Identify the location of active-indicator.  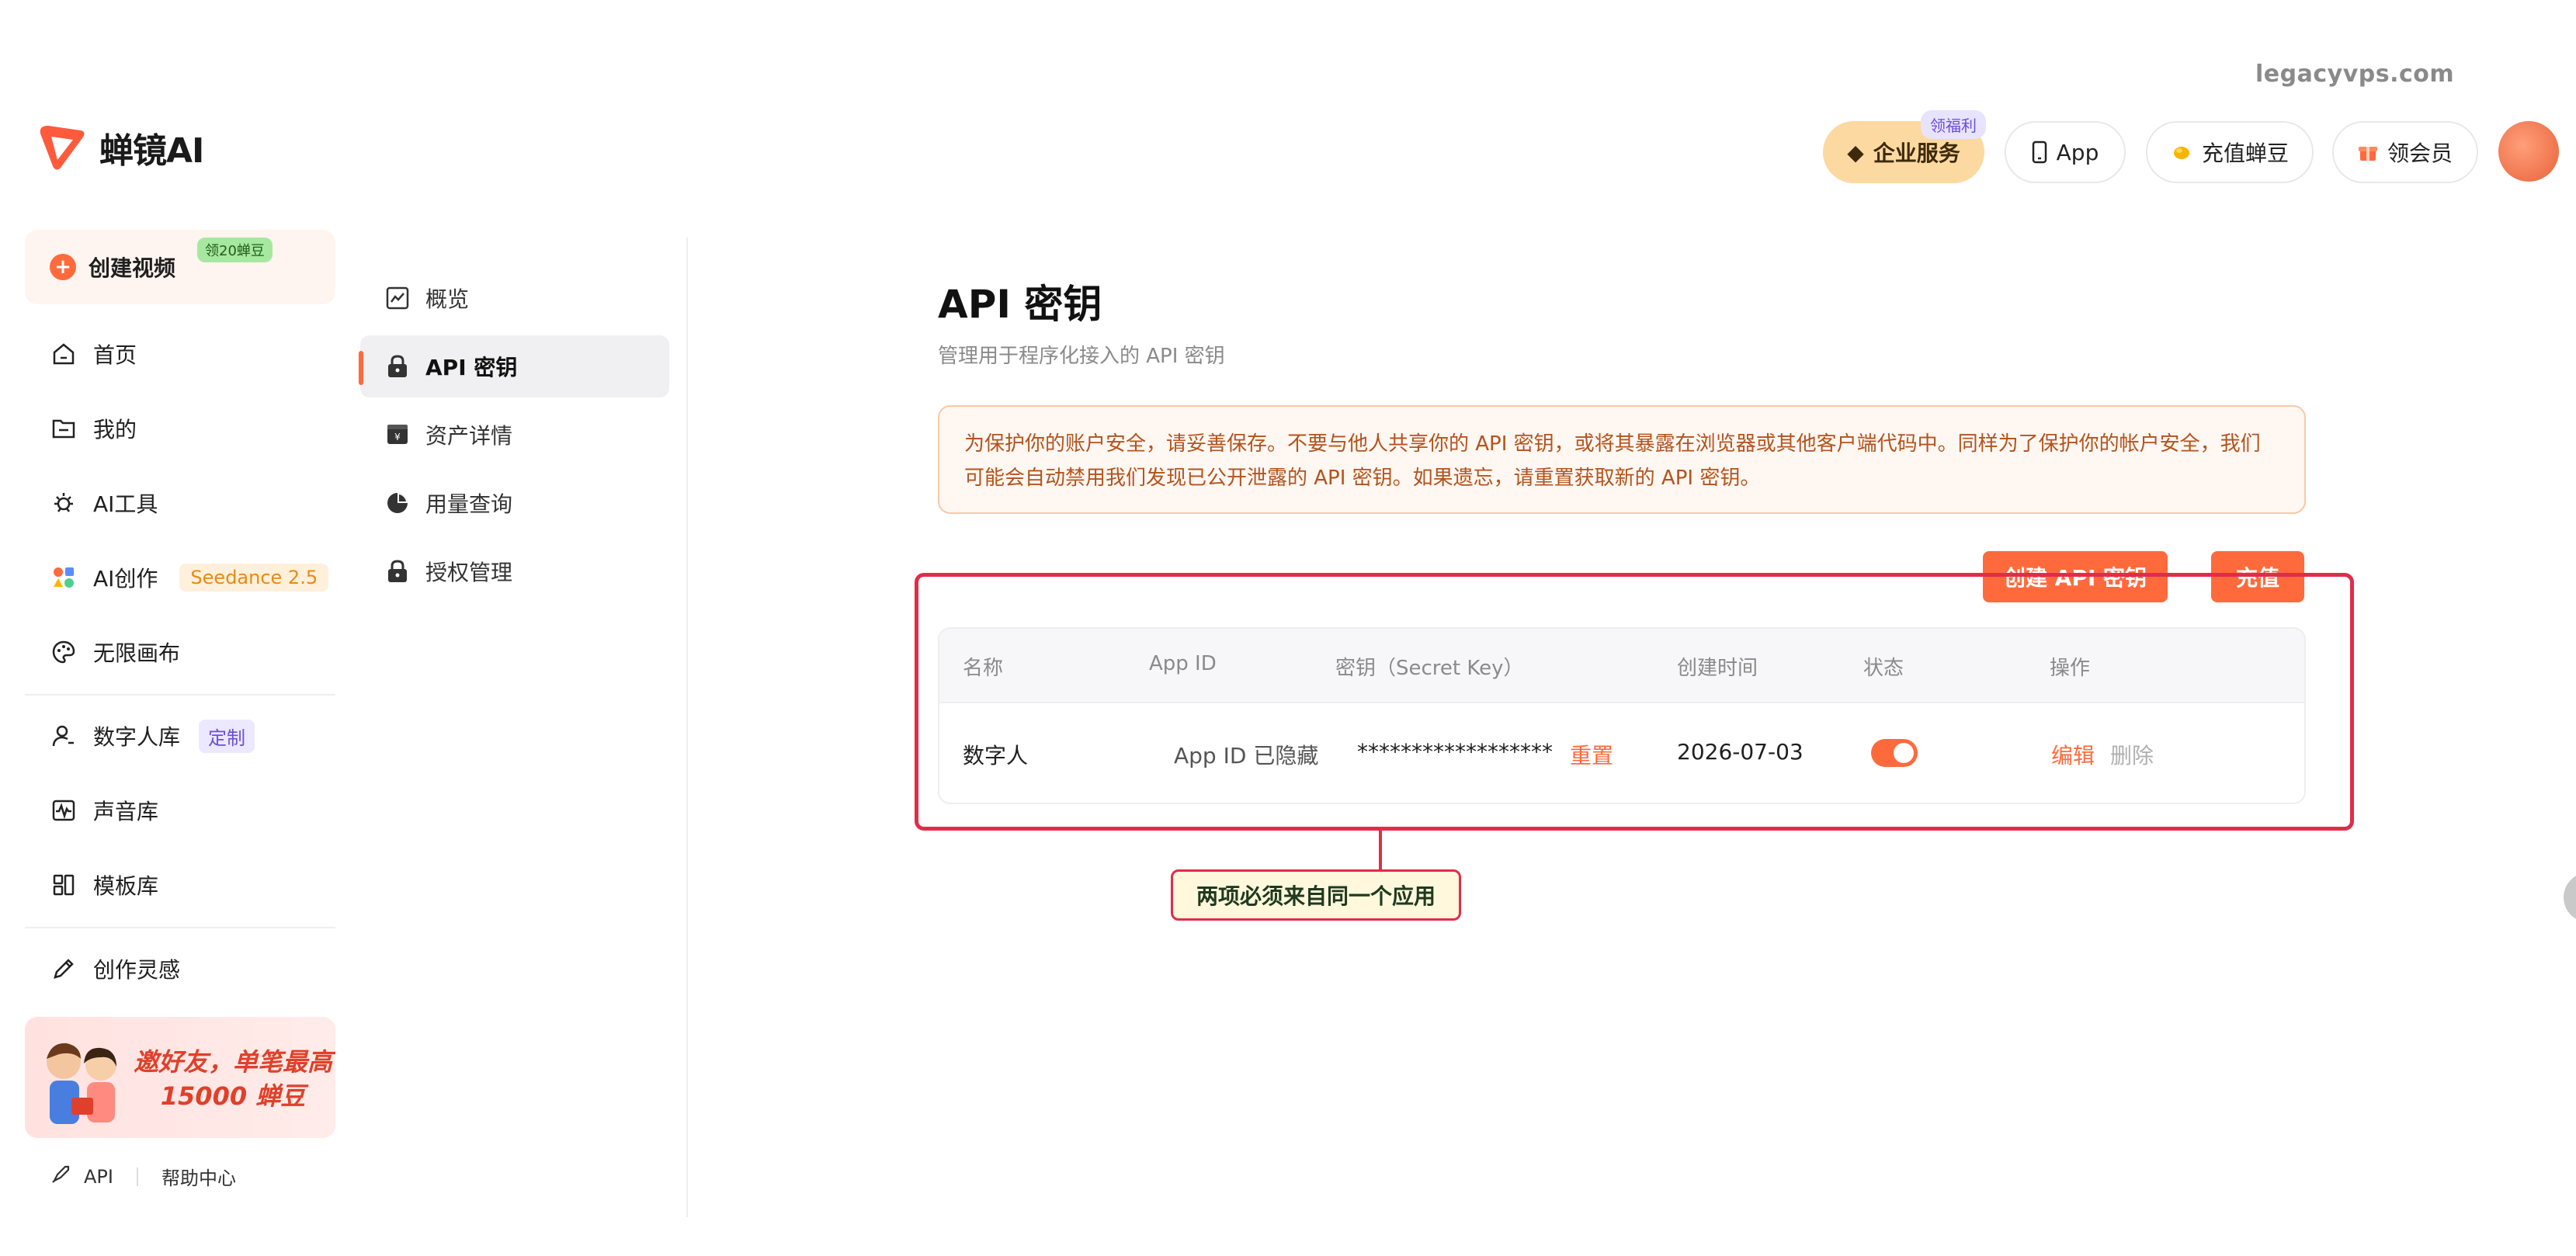
(361, 368).